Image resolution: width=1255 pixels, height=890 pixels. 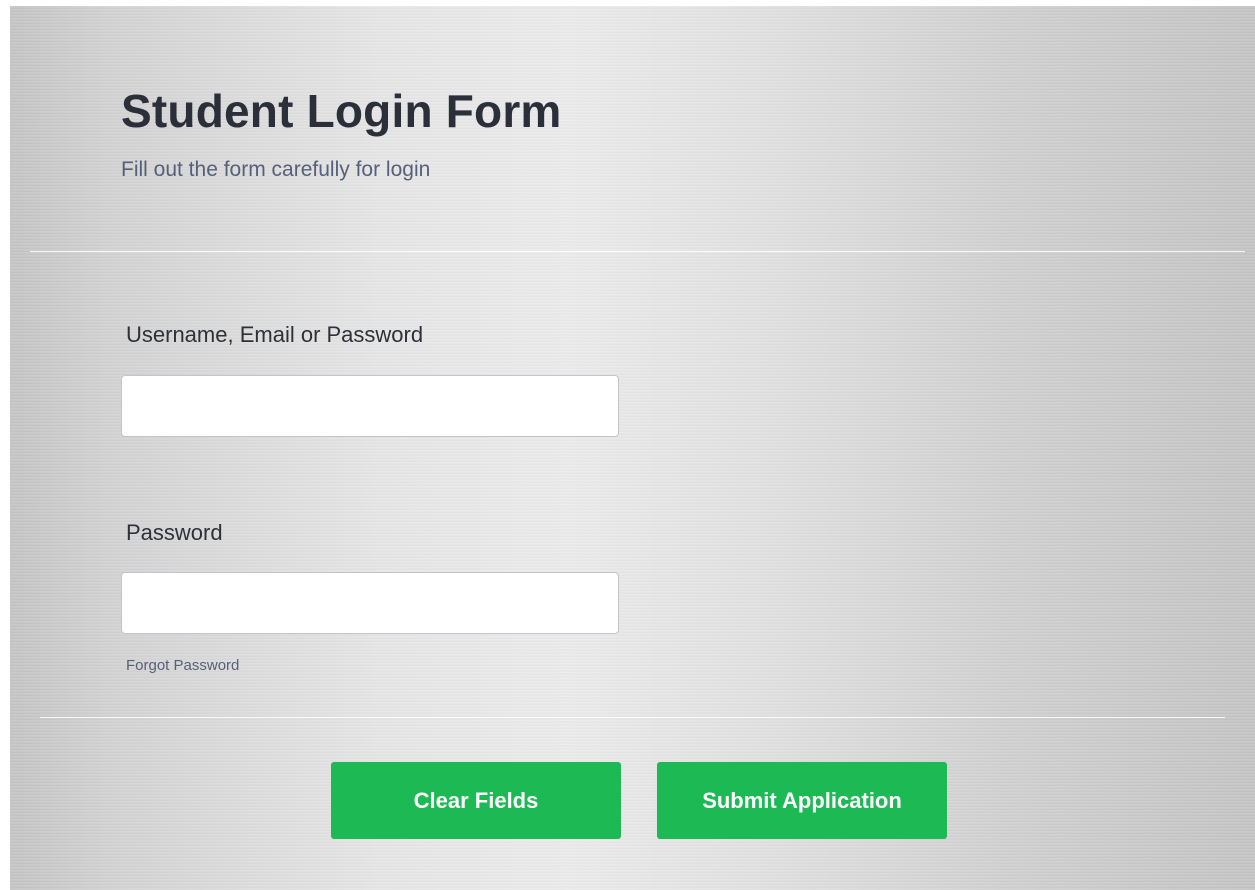 What do you see at coordinates (275, 334) in the screenshot?
I see `username-label: Username, Email or Password` at bounding box center [275, 334].